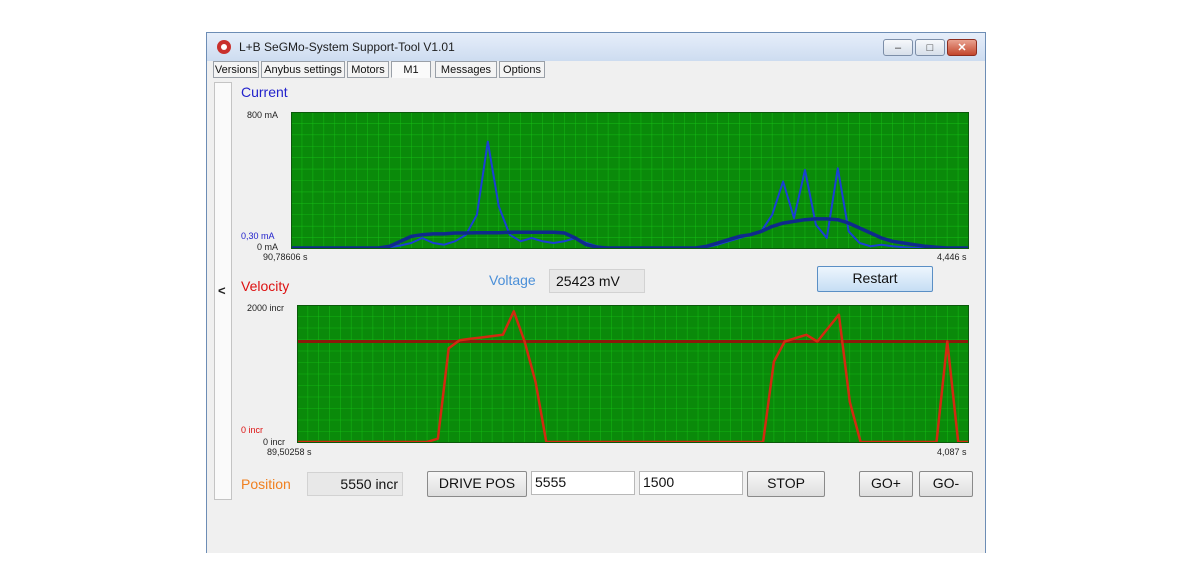  I want to click on drive-pos-input: 5555, so click(583, 483).